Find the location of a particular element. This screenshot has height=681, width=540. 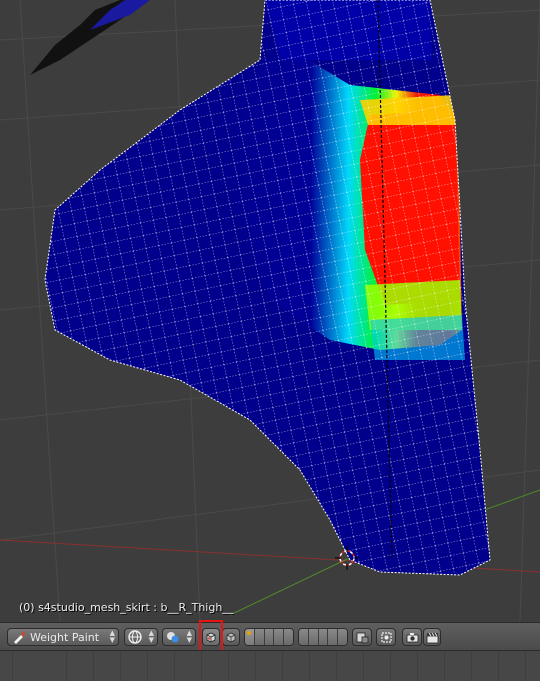

mode-label: Weight Paint is located at coordinates (65, 637).